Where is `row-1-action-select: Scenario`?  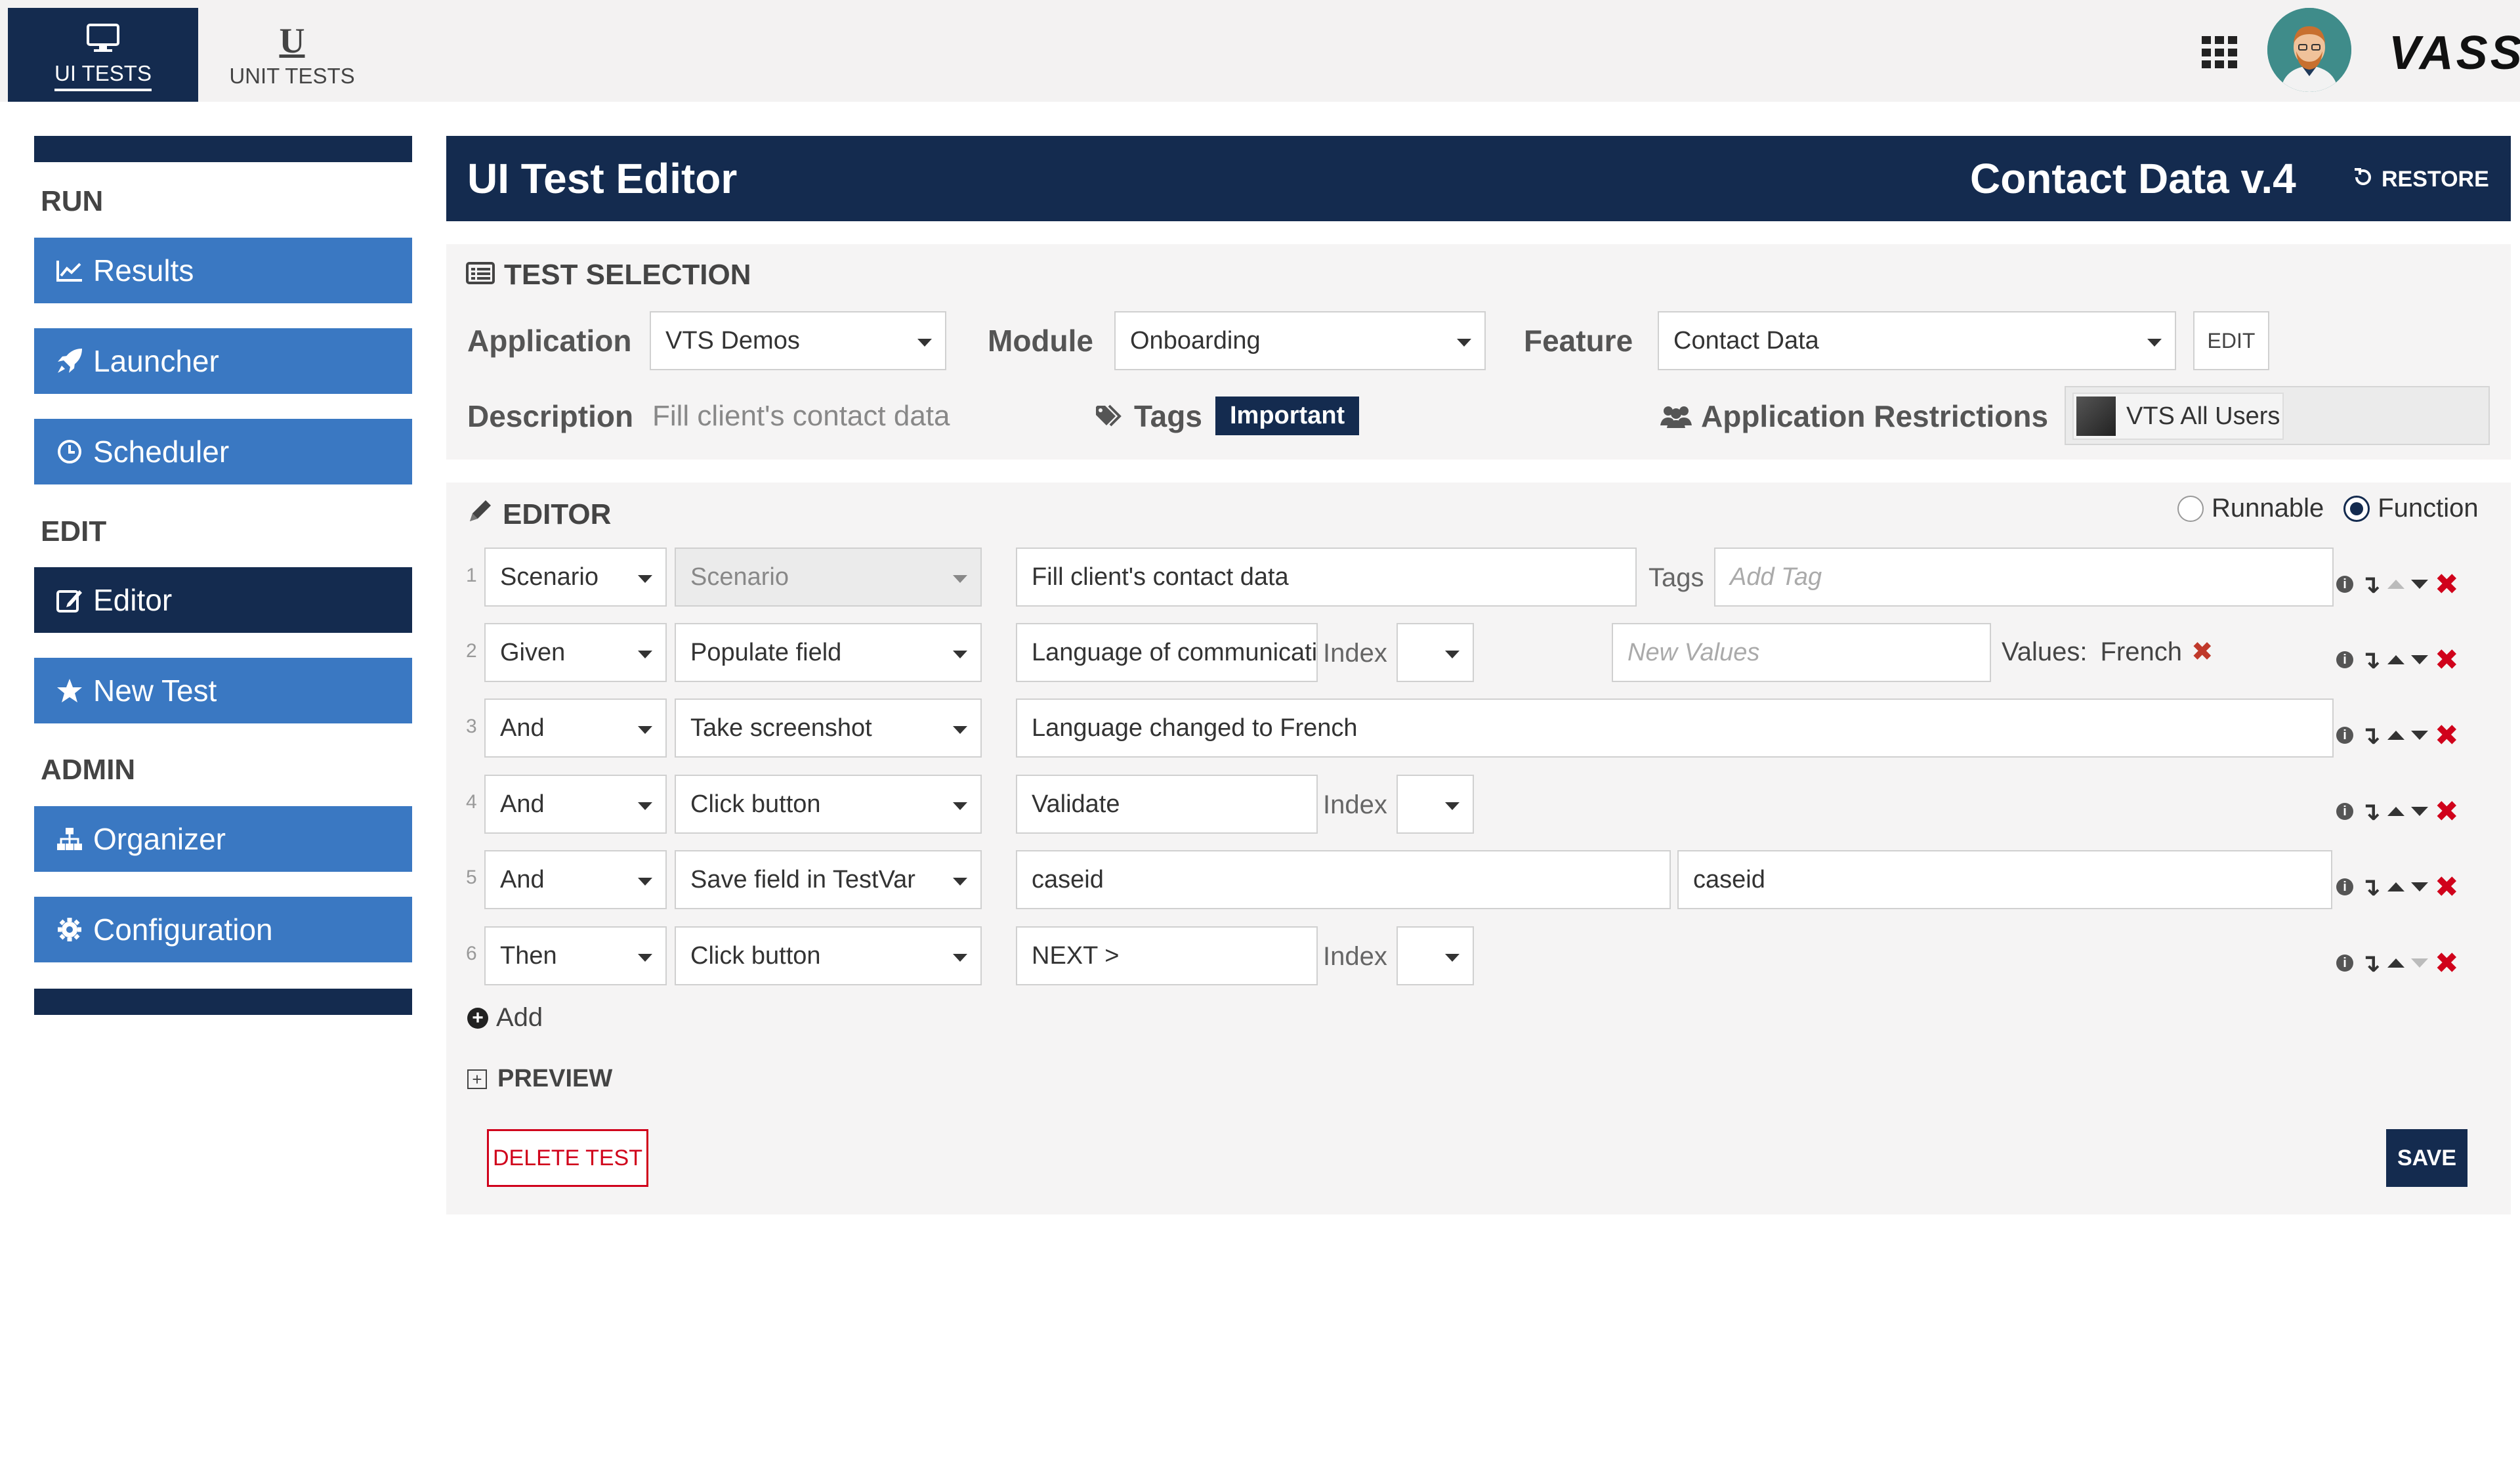
row-1-action-select: Scenario is located at coordinates (828, 577).